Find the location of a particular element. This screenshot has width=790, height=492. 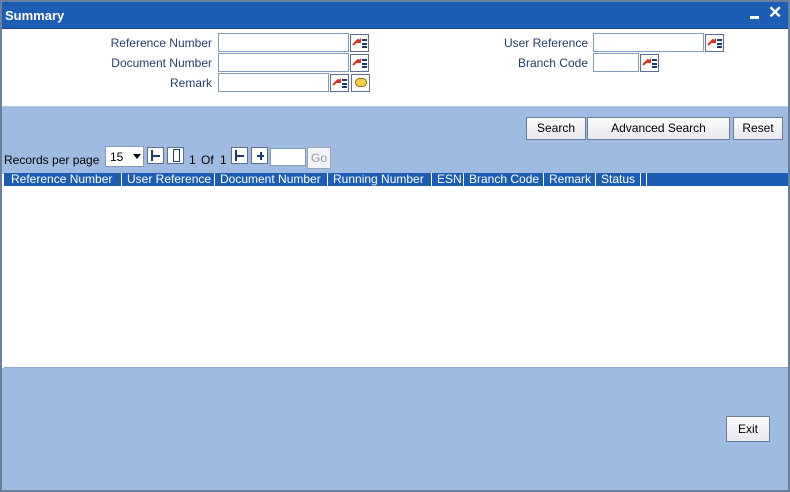

records-per-page-label: Records per page is located at coordinates (52, 160).